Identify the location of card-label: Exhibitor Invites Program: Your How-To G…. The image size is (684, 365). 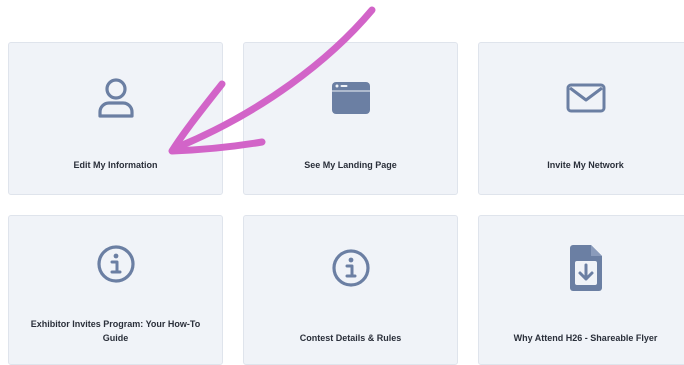
(115, 331).